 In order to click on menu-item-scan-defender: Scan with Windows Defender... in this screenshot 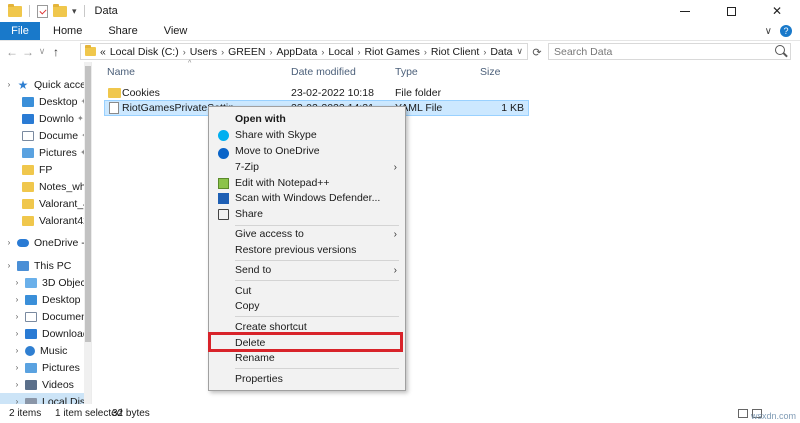, I will do `click(307, 198)`.